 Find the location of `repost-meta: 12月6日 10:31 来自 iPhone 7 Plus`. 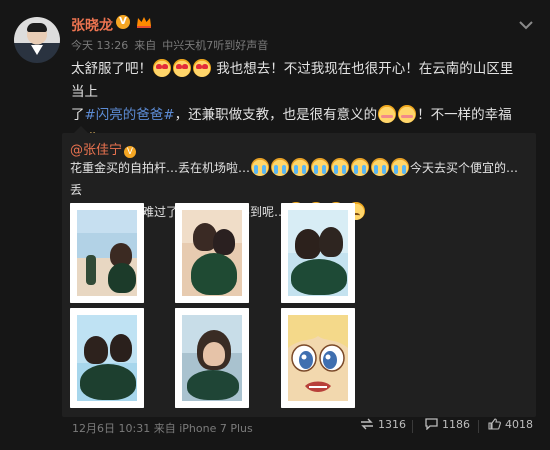

repost-meta: 12月6日 10:31 来自 iPhone 7 Plus is located at coordinates (162, 428).